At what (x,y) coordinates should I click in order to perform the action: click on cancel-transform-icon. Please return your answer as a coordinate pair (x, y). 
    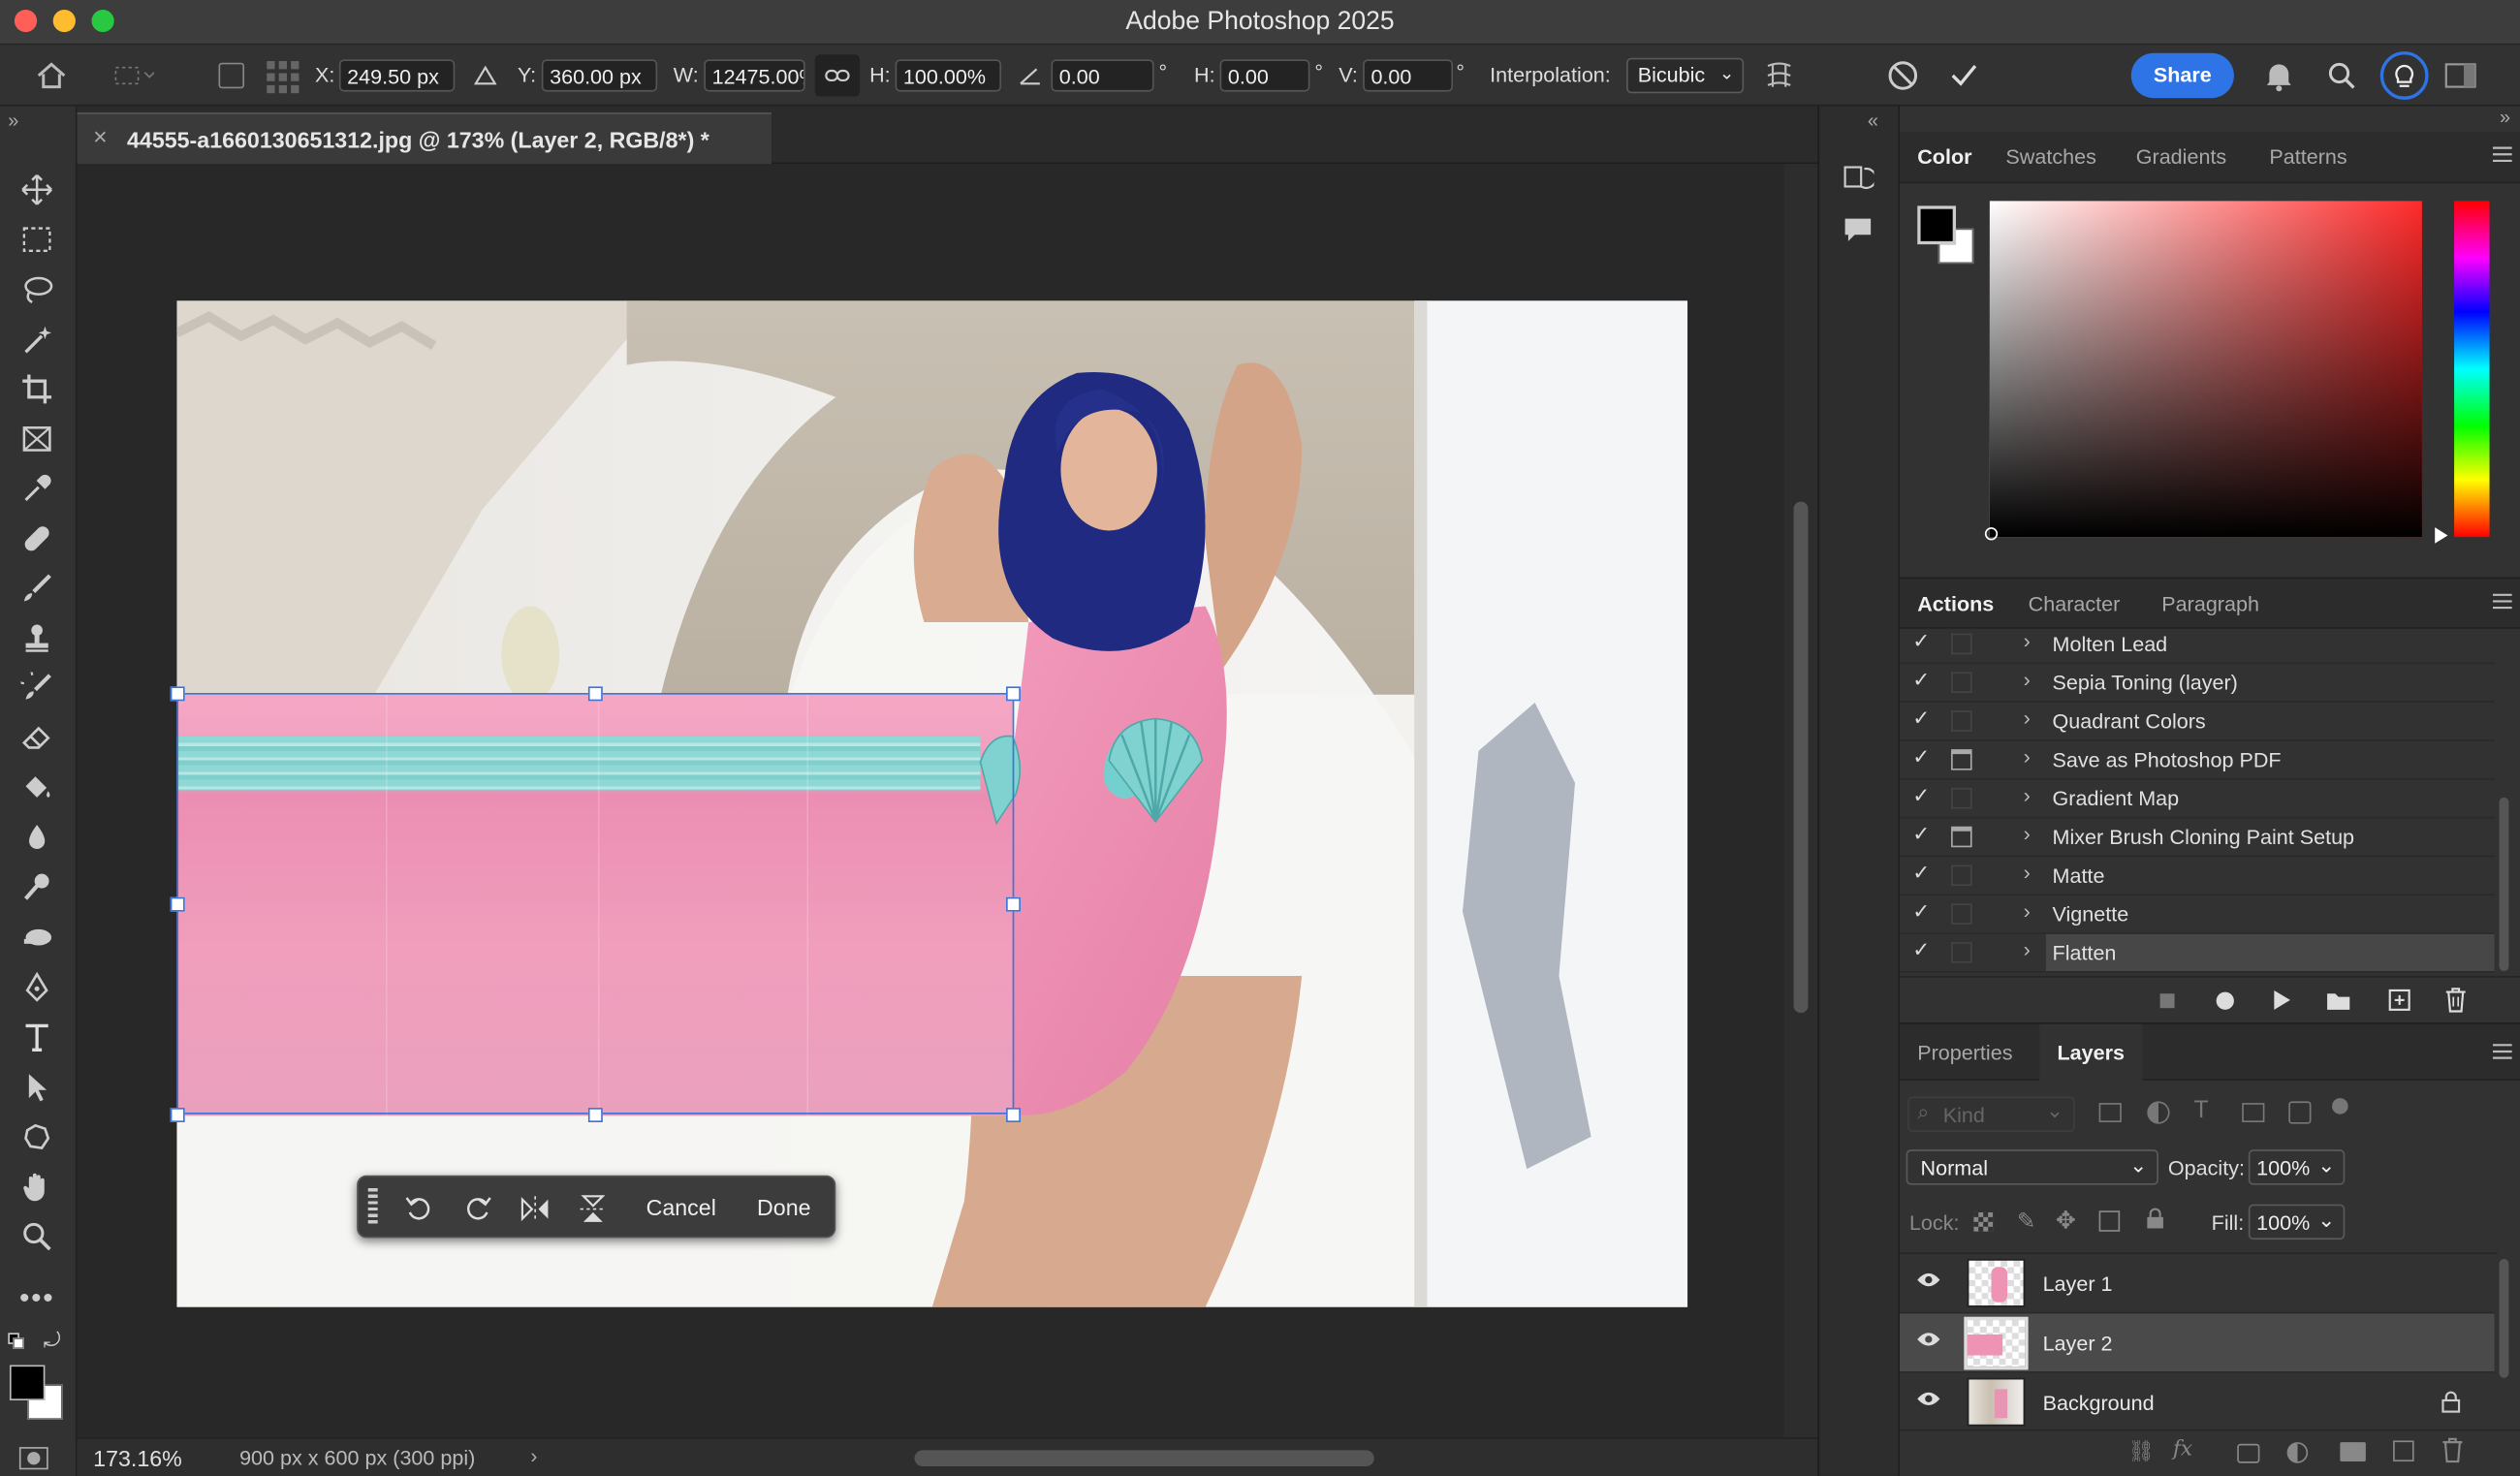
    Looking at the image, I should click on (1903, 75).